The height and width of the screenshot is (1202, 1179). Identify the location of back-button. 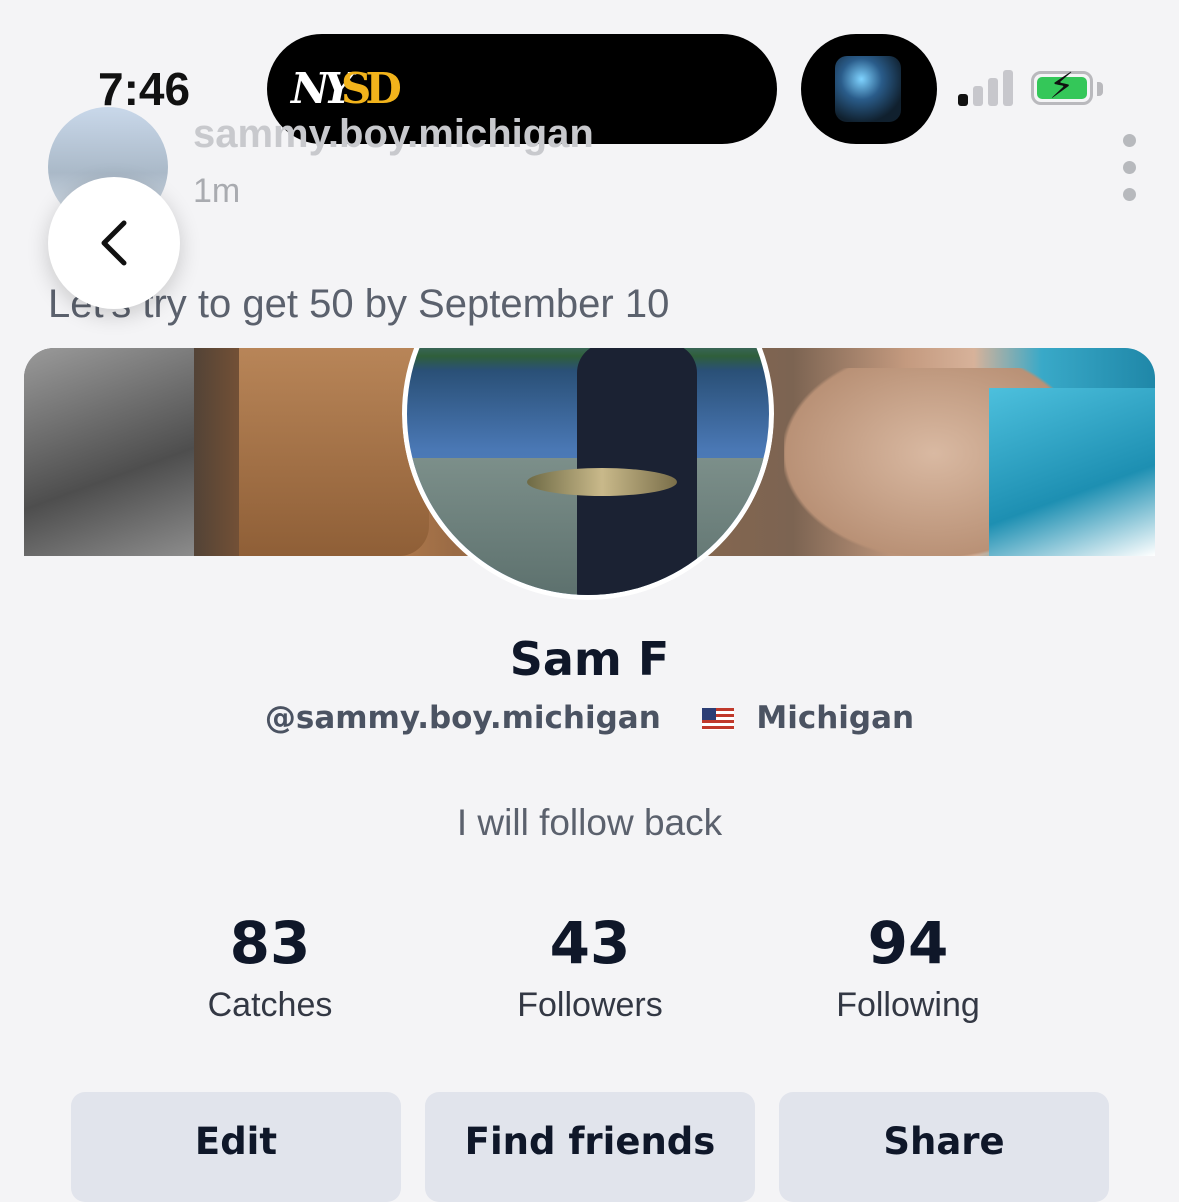
(114, 243).